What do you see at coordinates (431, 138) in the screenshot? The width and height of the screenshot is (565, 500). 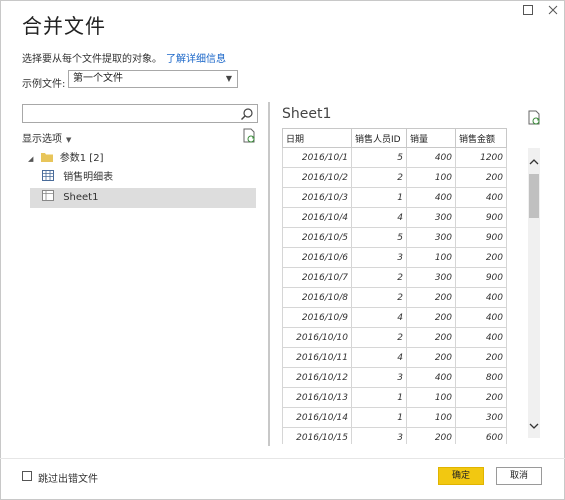 I see `column-header-quantity: 销量` at bounding box center [431, 138].